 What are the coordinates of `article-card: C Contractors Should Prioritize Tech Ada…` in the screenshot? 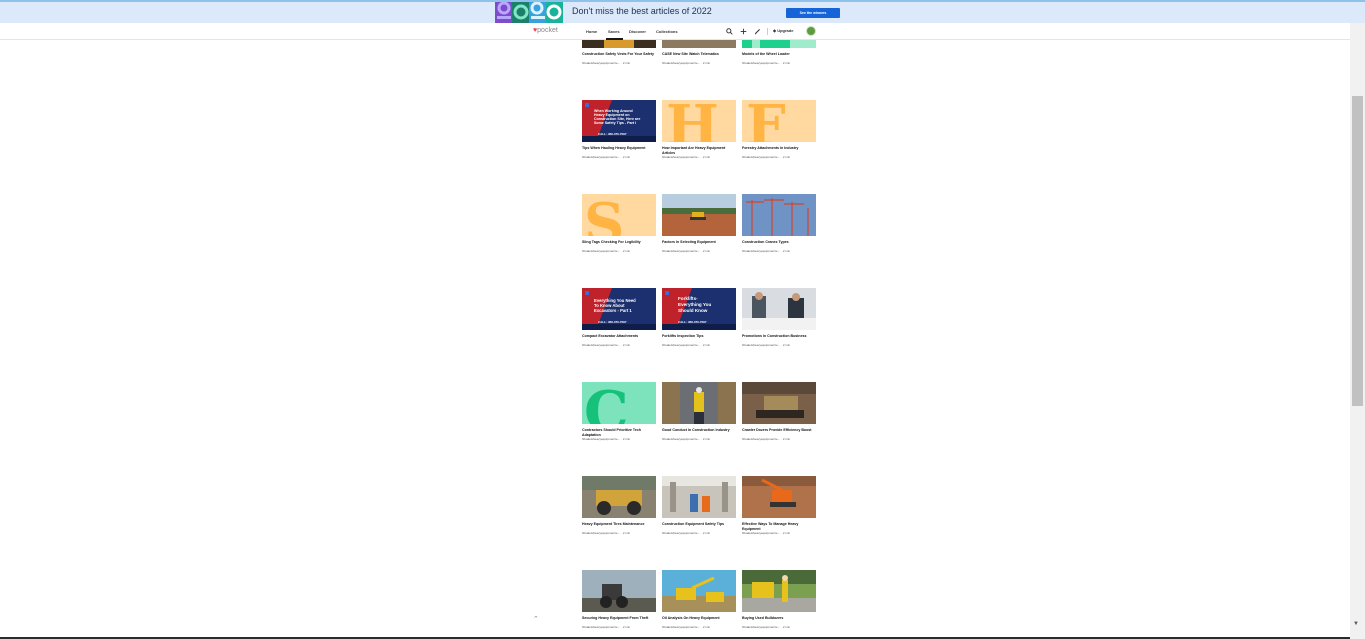 It's located at (619, 422).